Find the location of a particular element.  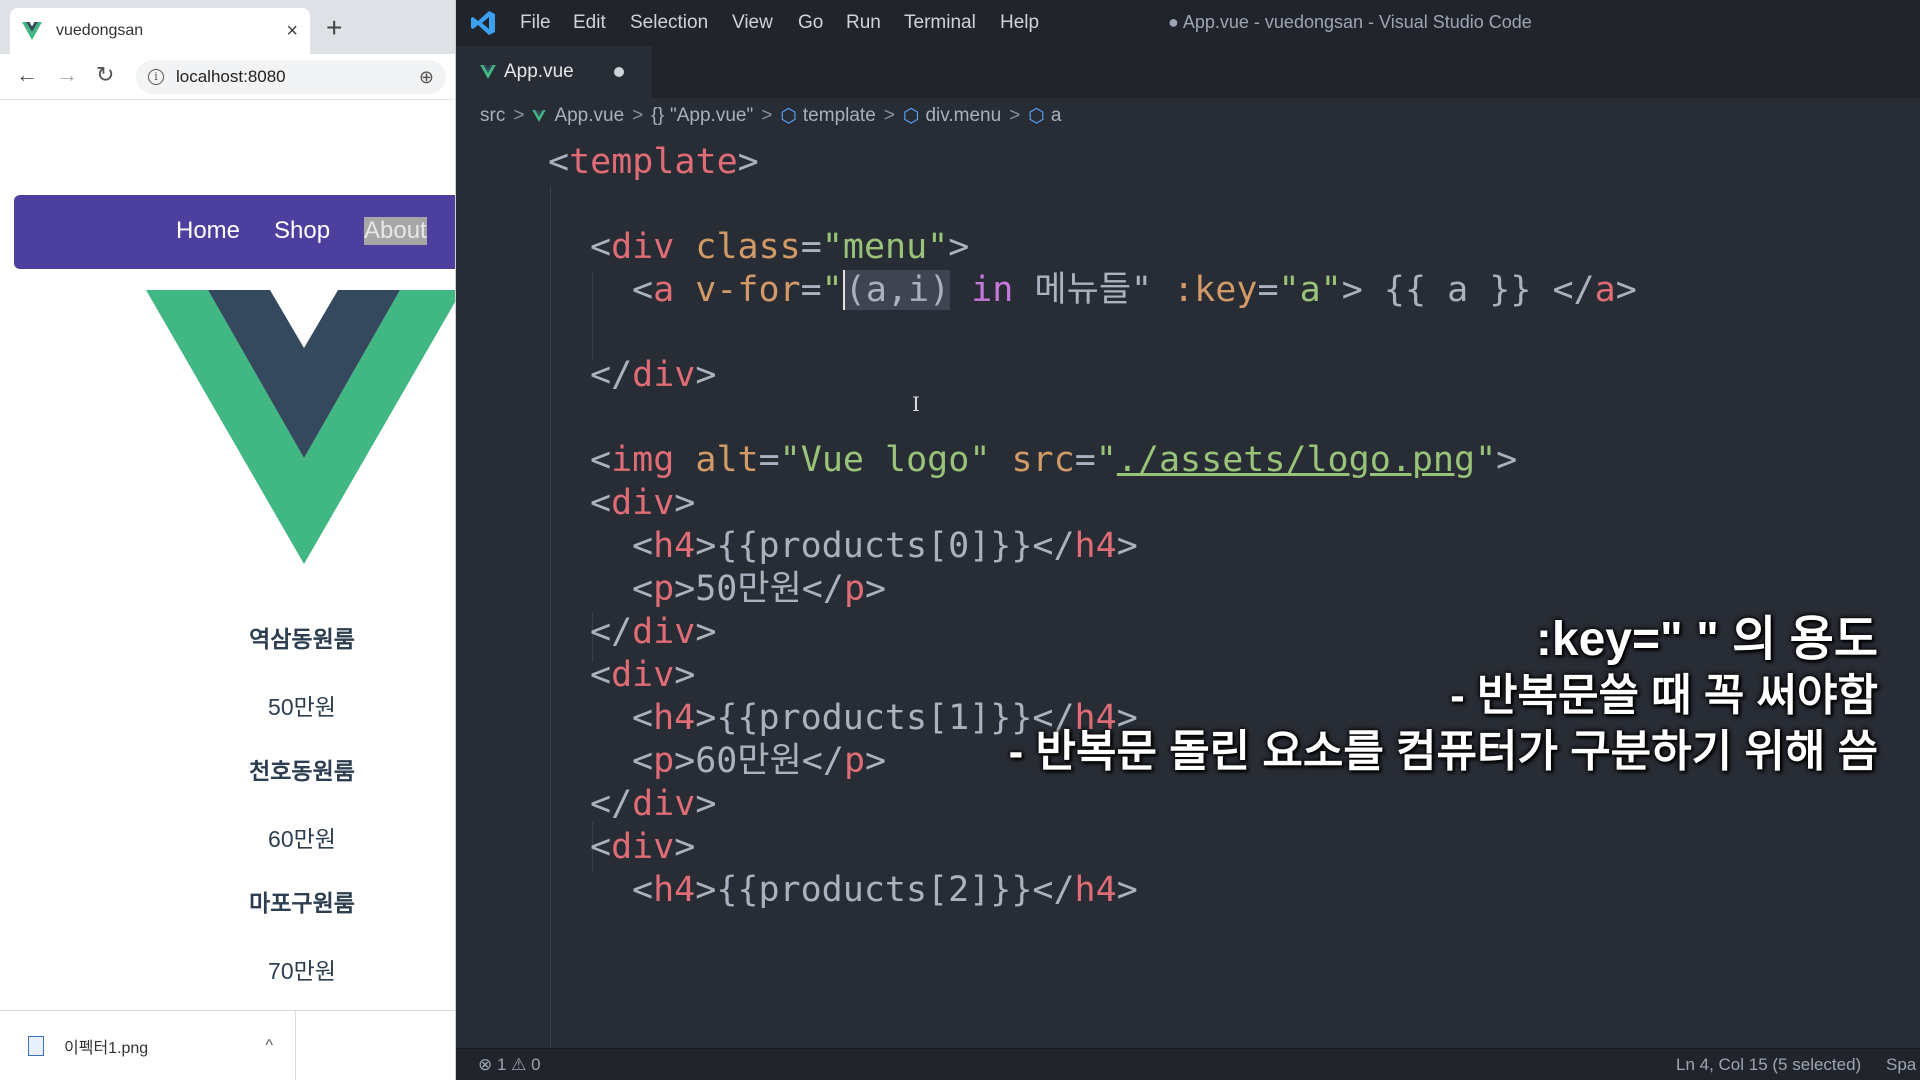

breadcrumb-a: a is located at coordinates (1056, 116).